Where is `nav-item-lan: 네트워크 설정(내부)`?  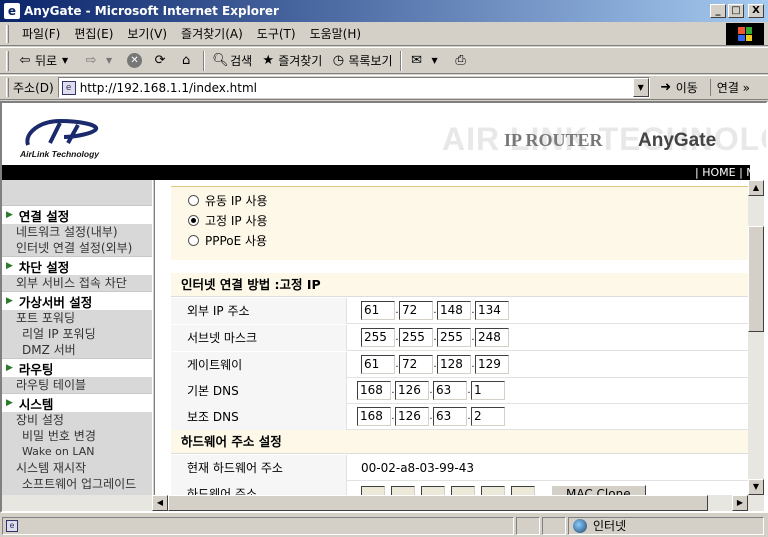
nav-item-lan: 네트워크 설정(내부) is located at coordinates (77, 232).